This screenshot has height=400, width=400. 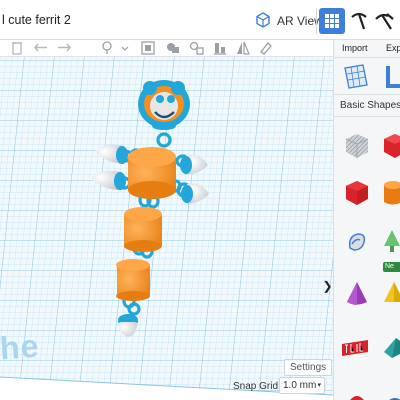 I want to click on ferret-upper-body, so click(x=152, y=173).